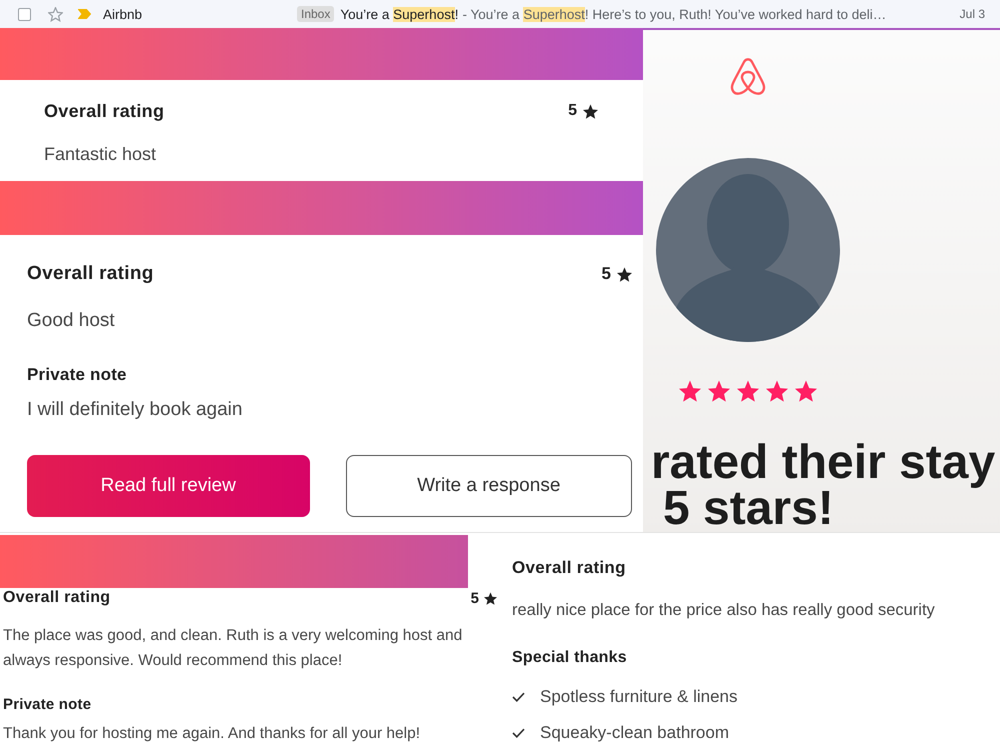 Image resolution: width=1000 pixels, height=750 pixels. I want to click on inbox-label: Inbox, so click(315, 14).